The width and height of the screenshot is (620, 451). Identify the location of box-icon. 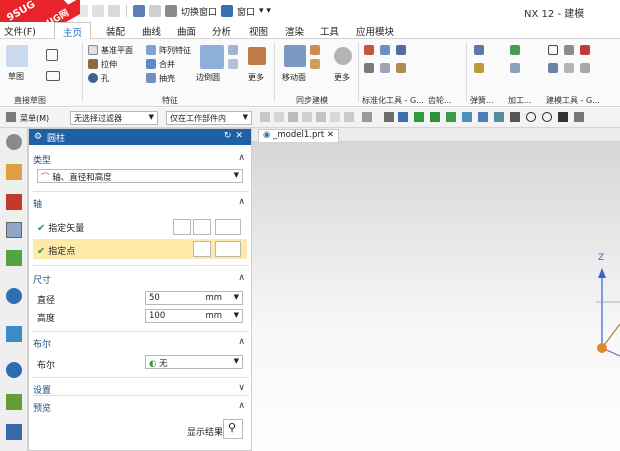
(389, 117).